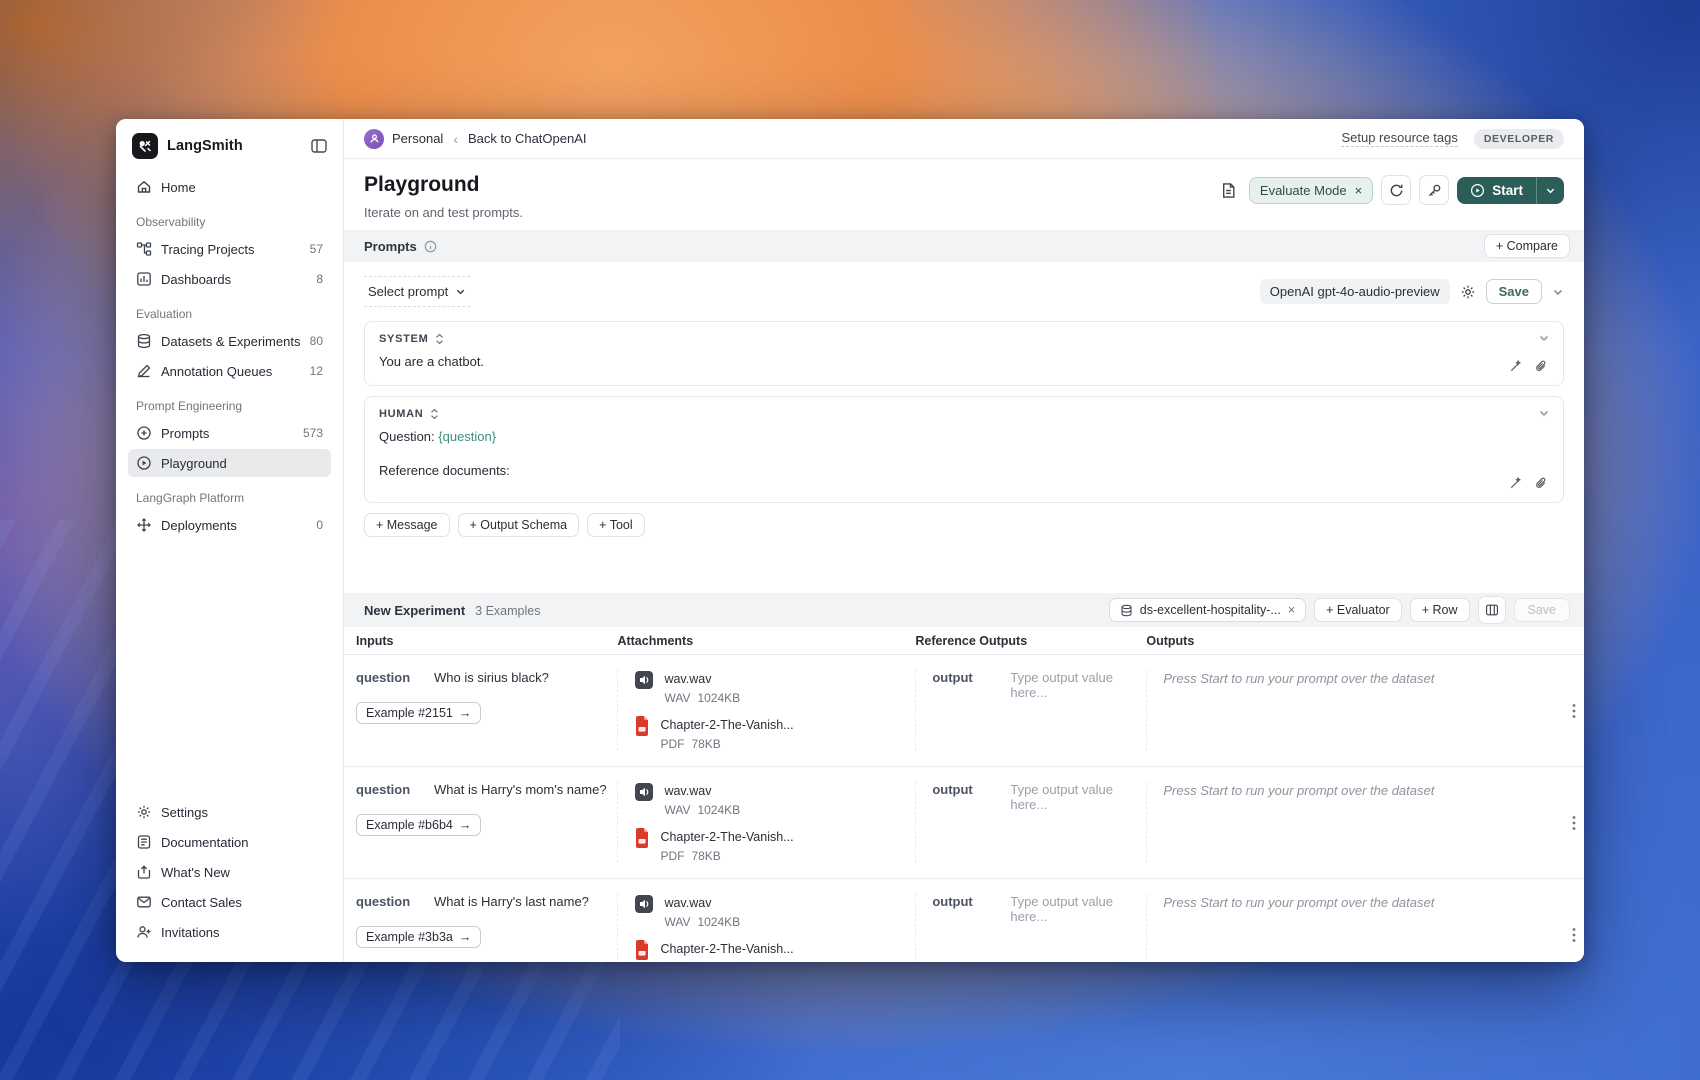 The height and width of the screenshot is (1080, 1700). What do you see at coordinates (178, 187) in the screenshot?
I see `sidebar-item-label: Home` at bounding box center [178, 187].